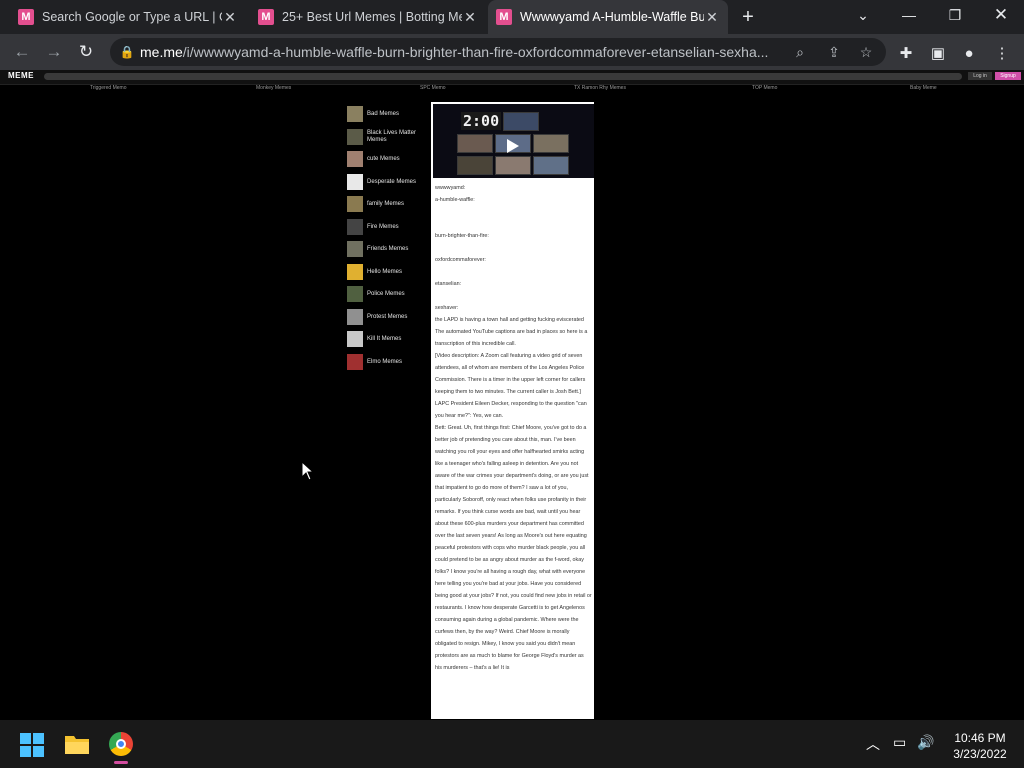 Image resolution: width=1024 pixels, height=768 pixels. What do you see at coordinates (392, 136) in the screenshot?
I see `sidebar-item-label: Black Lives Matter Memes` at bounding box center [392, 136].